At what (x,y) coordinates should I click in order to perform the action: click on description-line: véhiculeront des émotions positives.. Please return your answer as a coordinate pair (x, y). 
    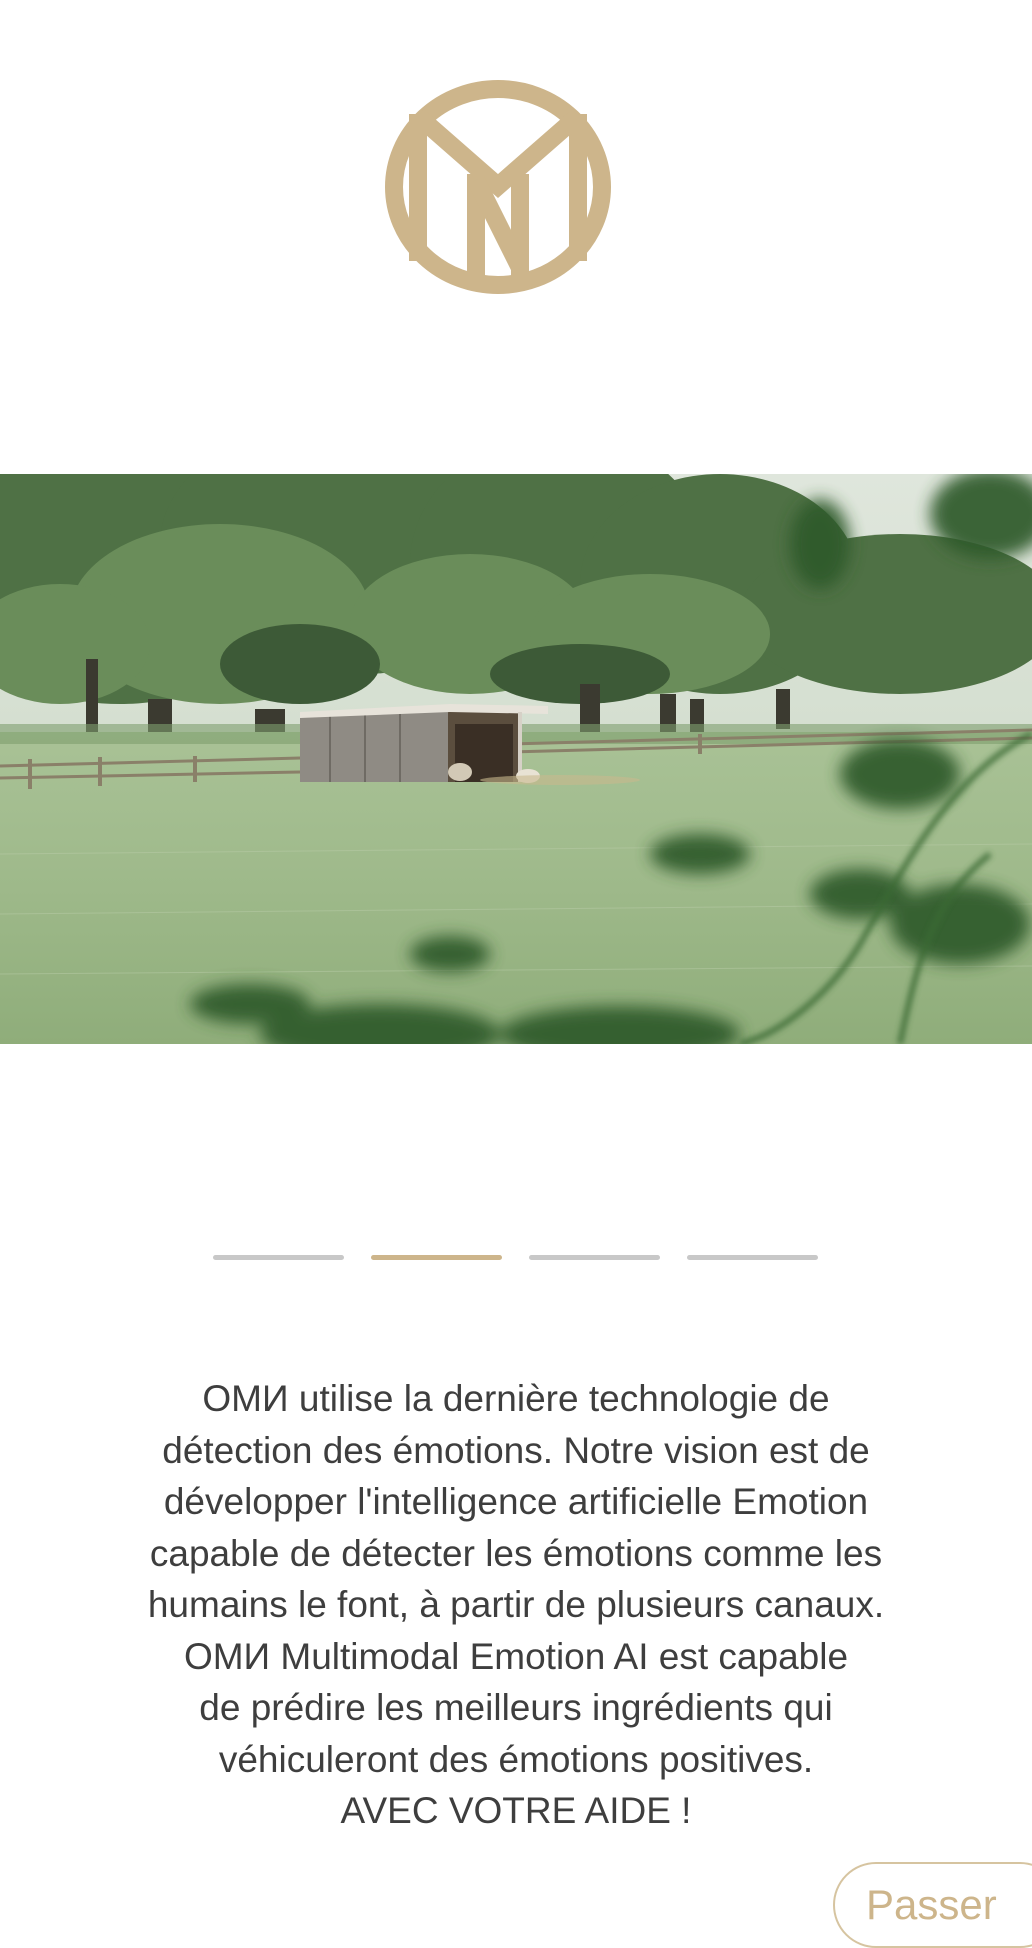
    Looking at the image, I should click on (516, 1759).